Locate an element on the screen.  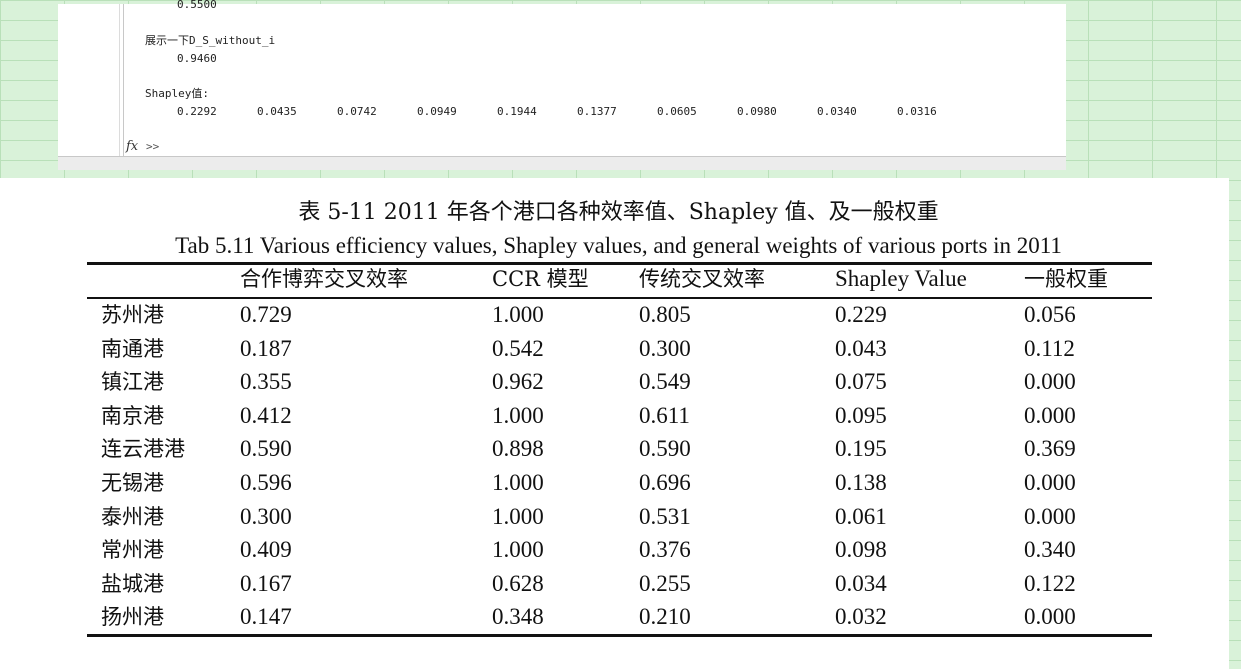
table-cell: 0.805 is located at coordinates (665, 314).